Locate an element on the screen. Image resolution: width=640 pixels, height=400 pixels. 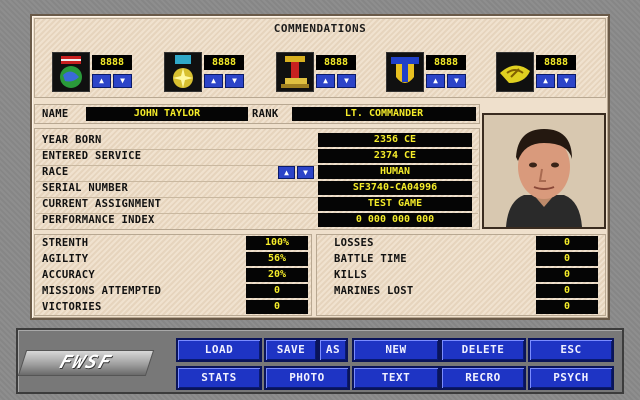
stat-value-kills: 0 is located at coordinates (567, 275).